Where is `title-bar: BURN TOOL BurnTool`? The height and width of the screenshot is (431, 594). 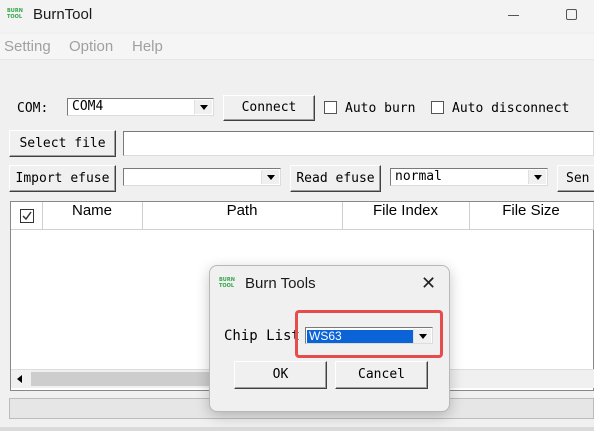 title-bar: BURN TOOL BurnTool is located at coordinates (297, 16).